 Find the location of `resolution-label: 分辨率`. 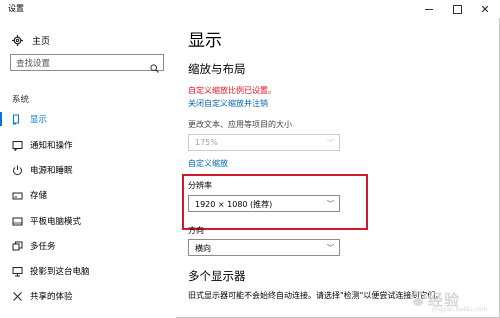

resolution-label: 分辨率 is located at coordinates (200, 185).